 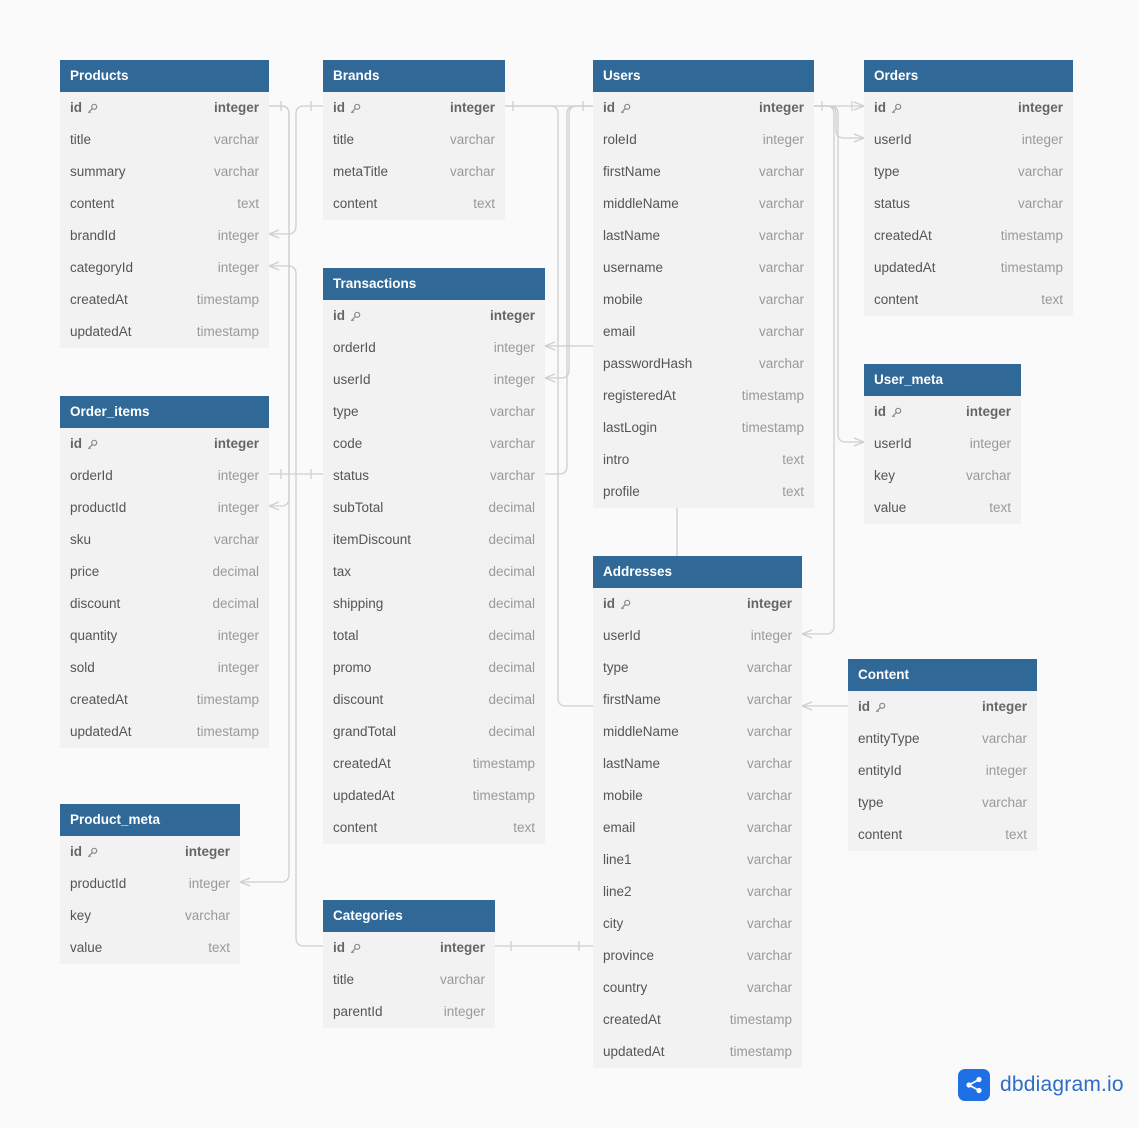 What do you see at coordinates (414, 76) in the screenshot?
I see `table-header: Brands` at bounding box center [414, 76].